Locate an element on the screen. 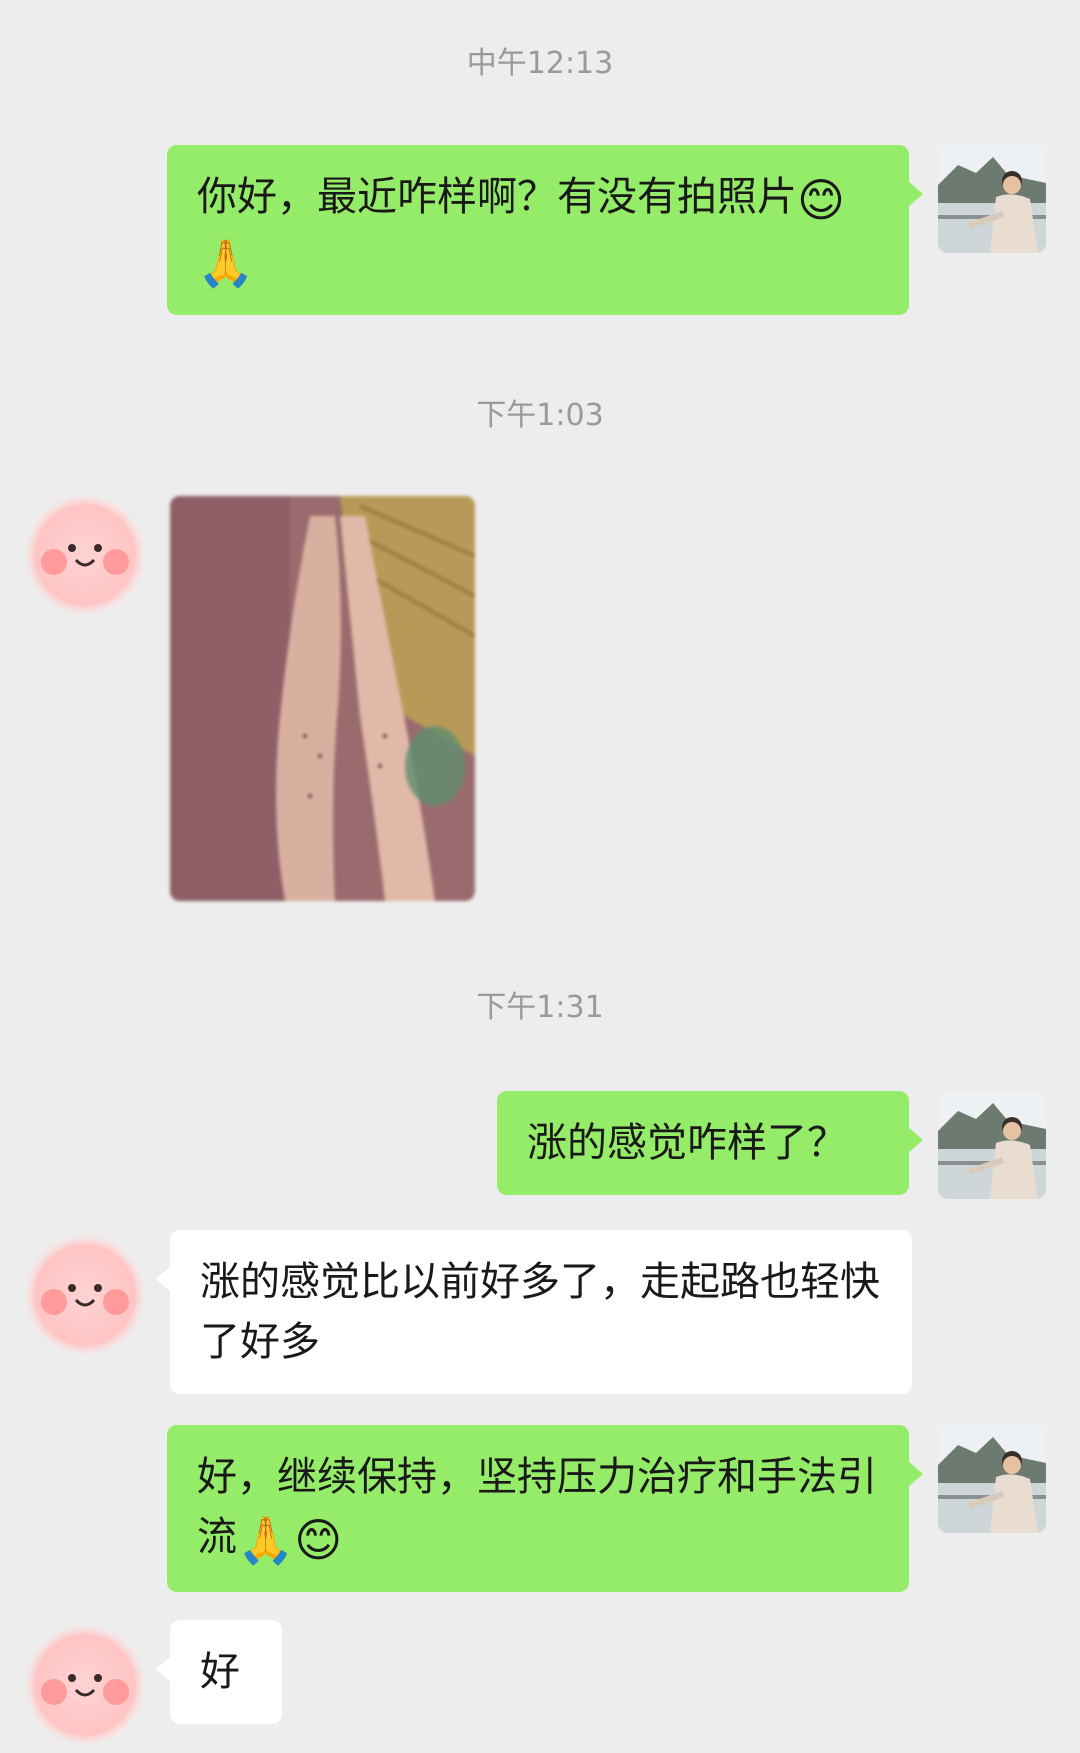 The height and width of the screenshot is (1753, 1080). message-bubble-sent: 涨的感觉咋样了？ is located at coordinates (710, 1143).